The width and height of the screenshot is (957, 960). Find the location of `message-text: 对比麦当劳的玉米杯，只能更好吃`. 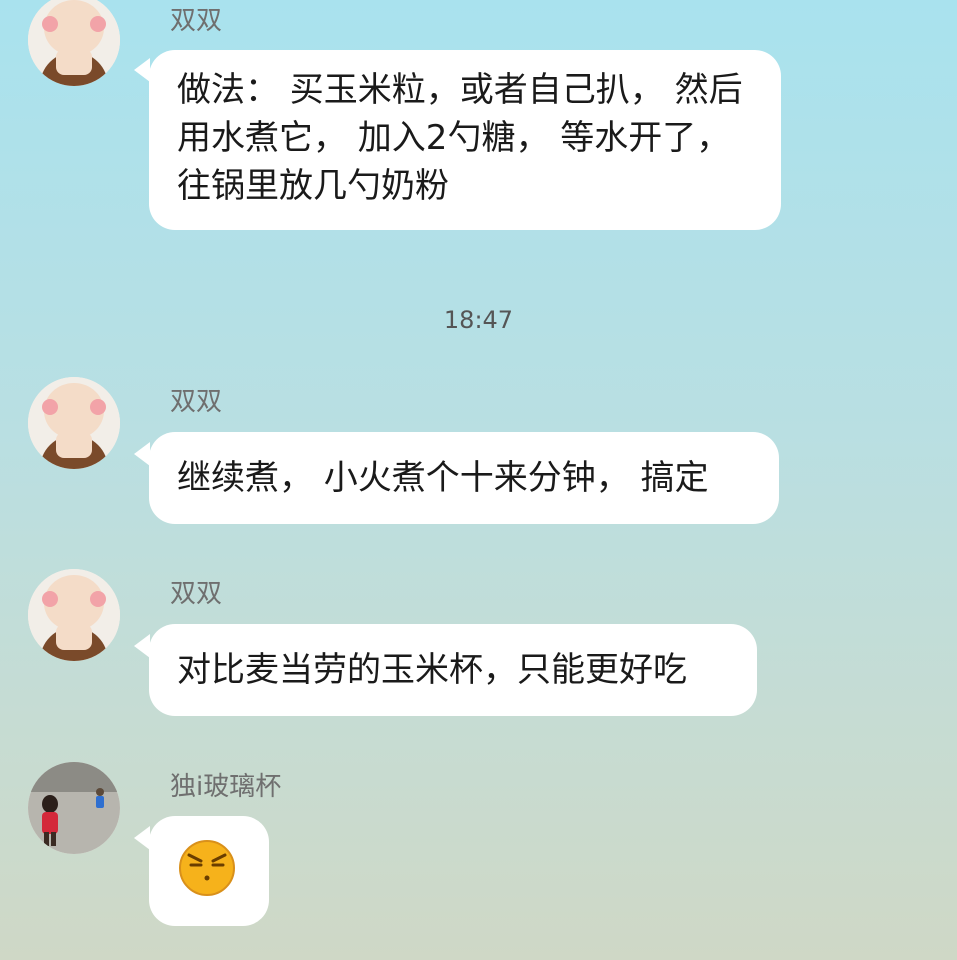

message-text: 对比麦当劳的玉米杯，只能更好吃 is located at coordinates (432, 670).